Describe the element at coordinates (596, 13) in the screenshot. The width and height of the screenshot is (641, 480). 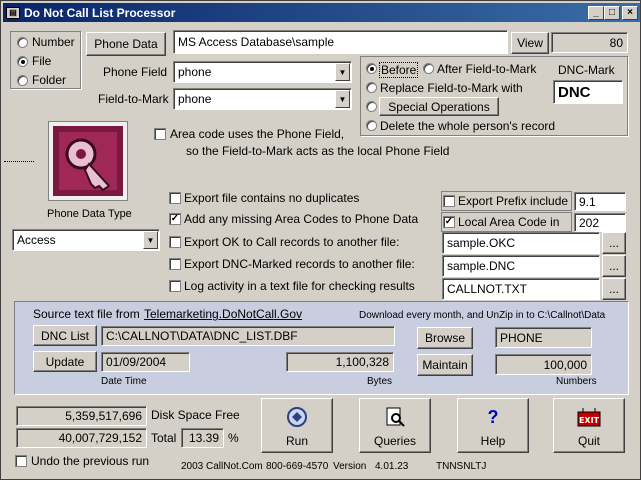
I see `minimize-button: _` at that location.